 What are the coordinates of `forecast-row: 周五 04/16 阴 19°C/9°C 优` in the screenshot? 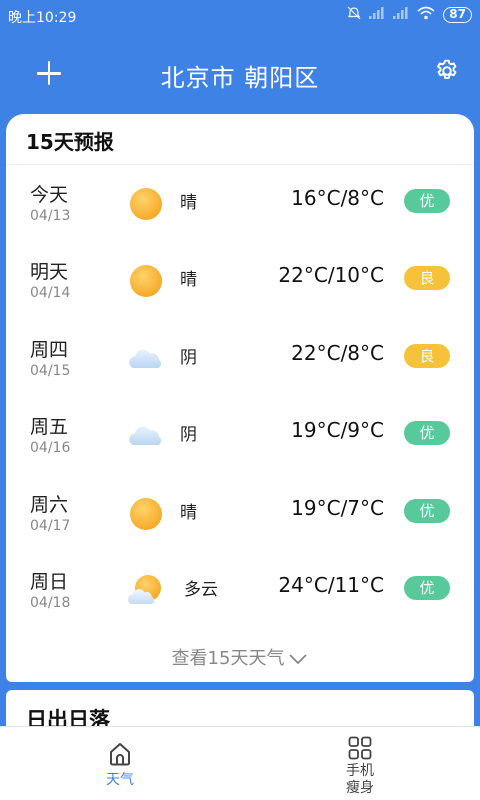 It's located at (240, 442).